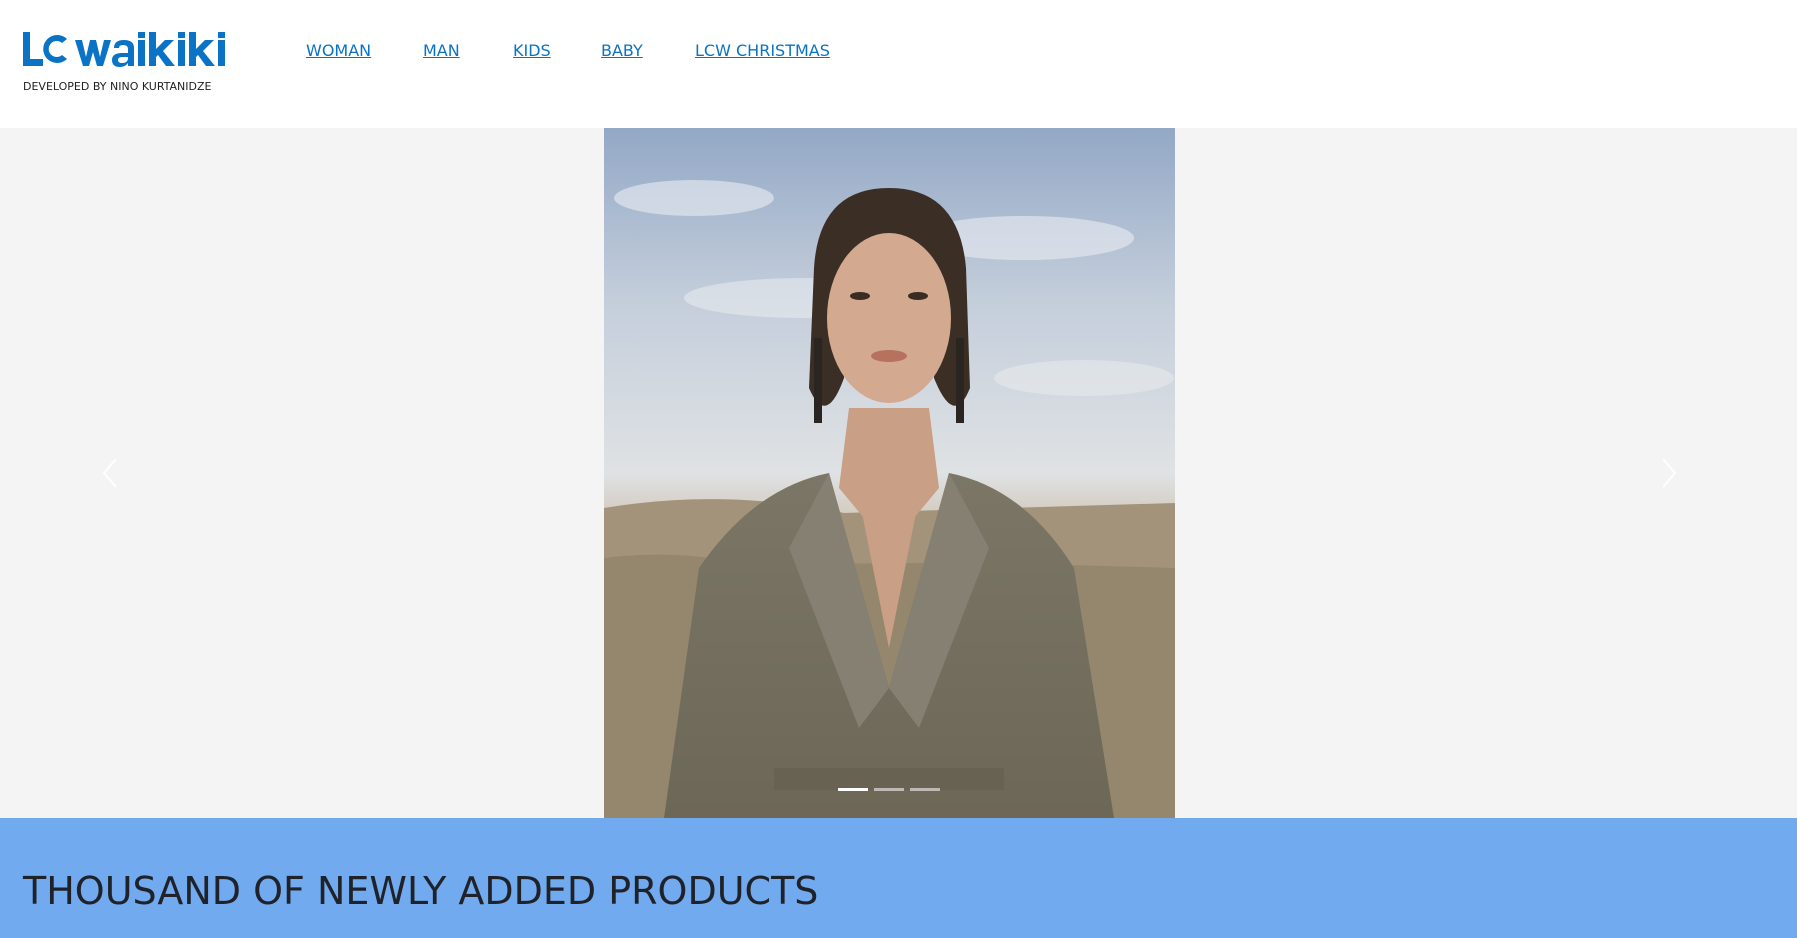  What do you see at coordinates (441, 51) in the screenshot?
I see `nav-link-man: MAN` at bounding box center [441, 51].